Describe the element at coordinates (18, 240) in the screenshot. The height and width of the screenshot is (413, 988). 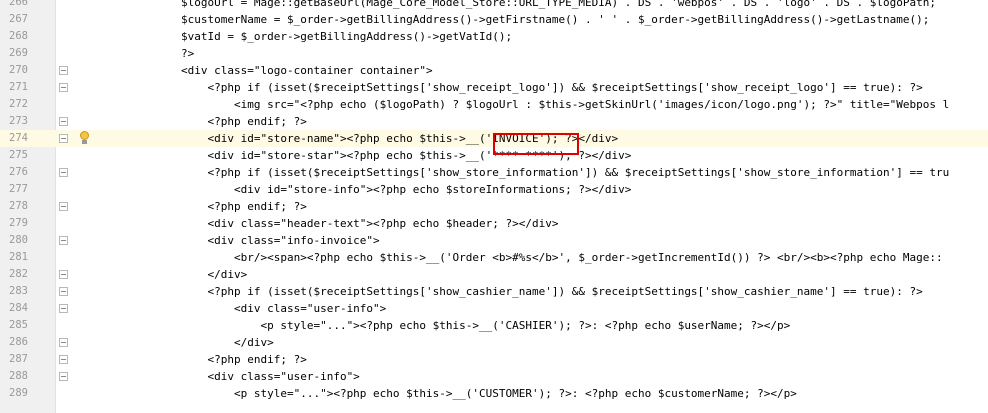
I see `line-number: 280` at that location.